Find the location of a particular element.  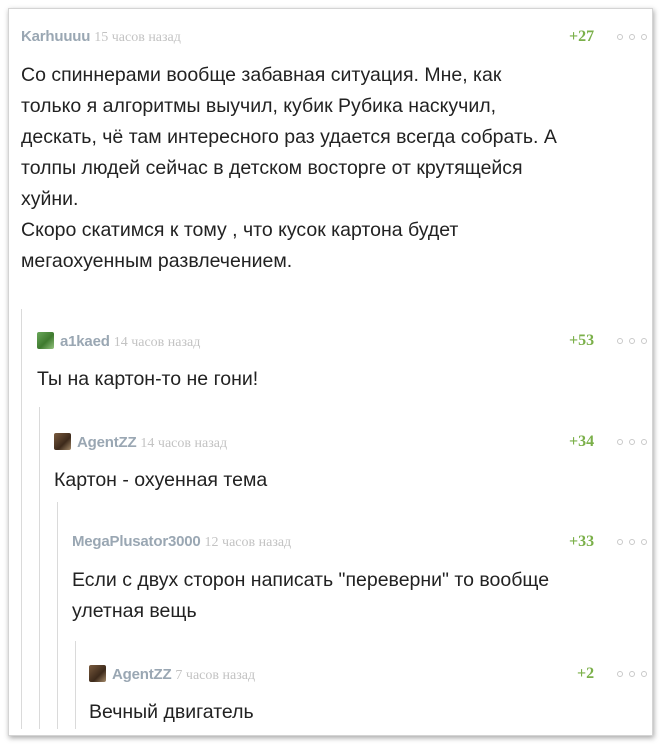

comment-text: Картон - охуенная тема is located at coordinates (161, 480).